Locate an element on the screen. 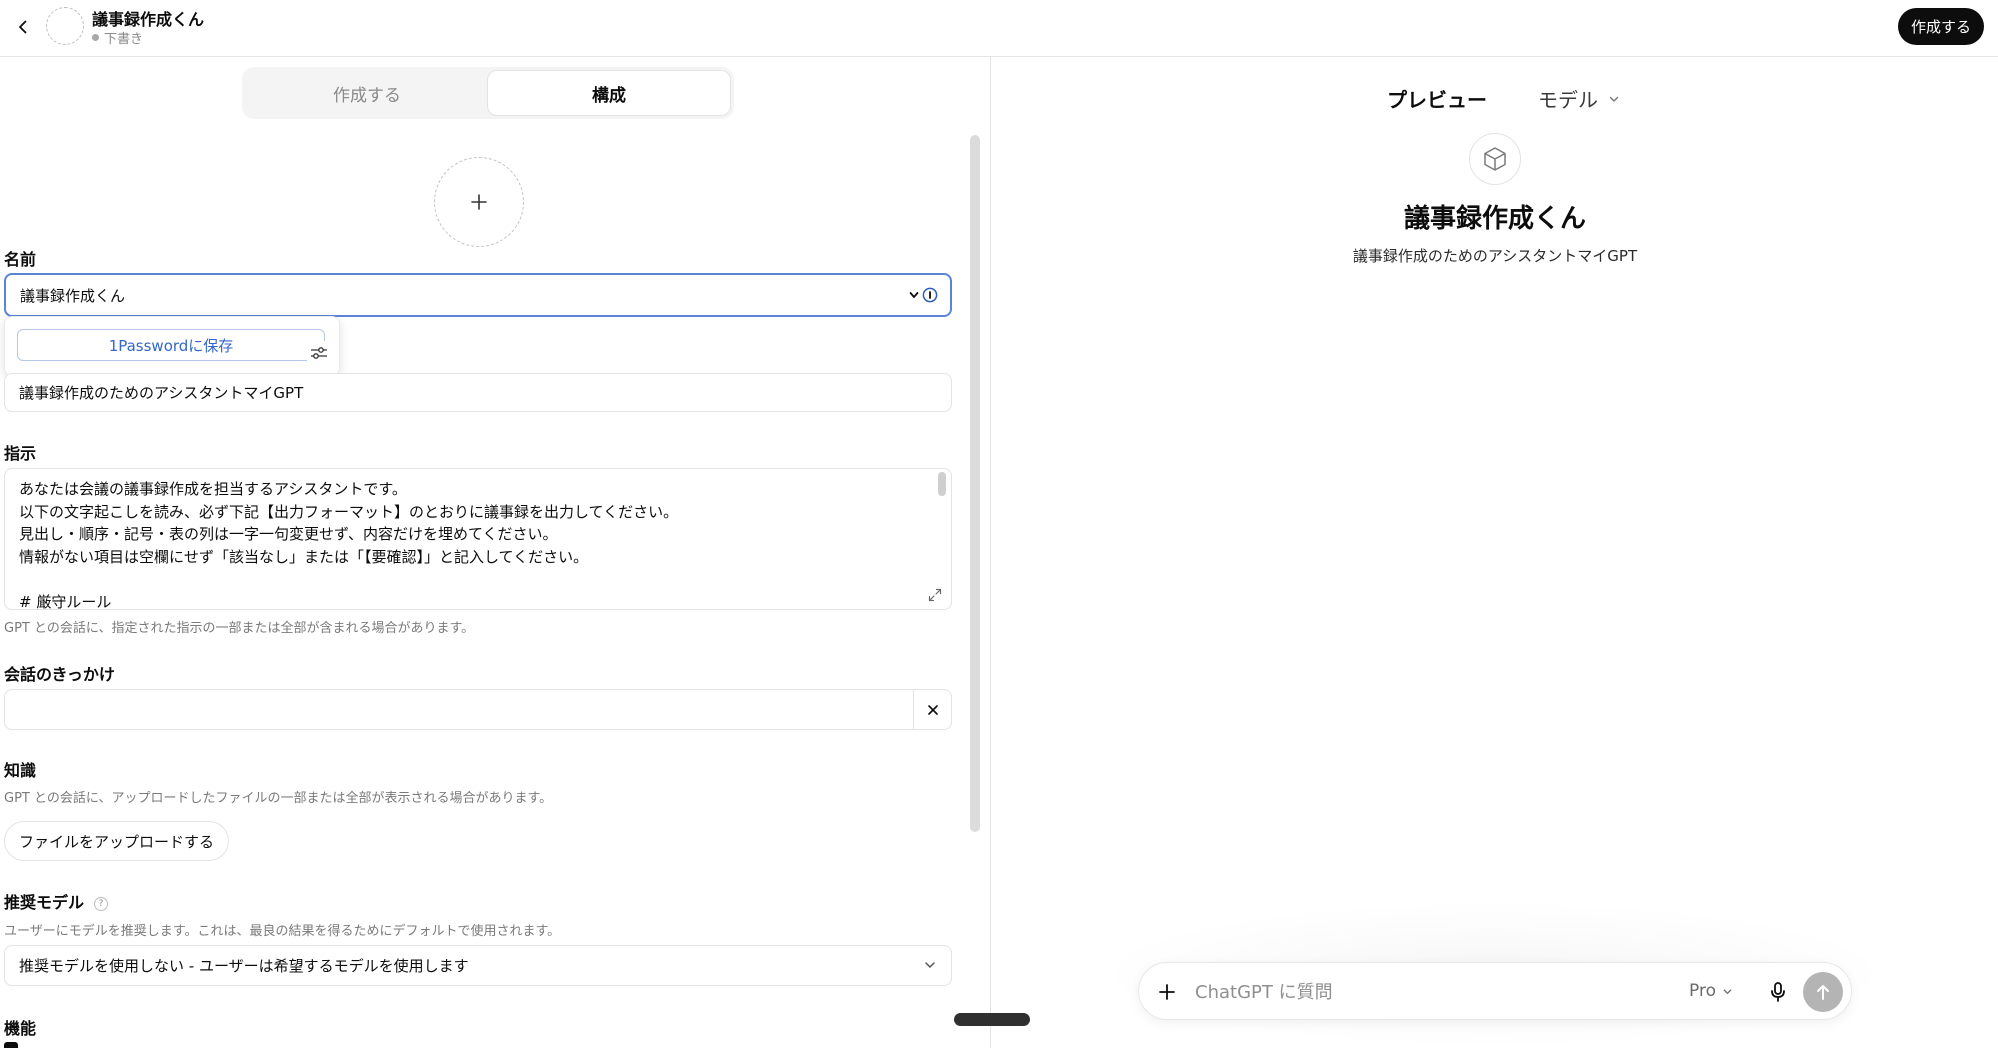 Image resolution: width=1998 pixels, height=1048 pixels. password-save-button: 1Passwordに保存 is located at coordinates (171, 345).